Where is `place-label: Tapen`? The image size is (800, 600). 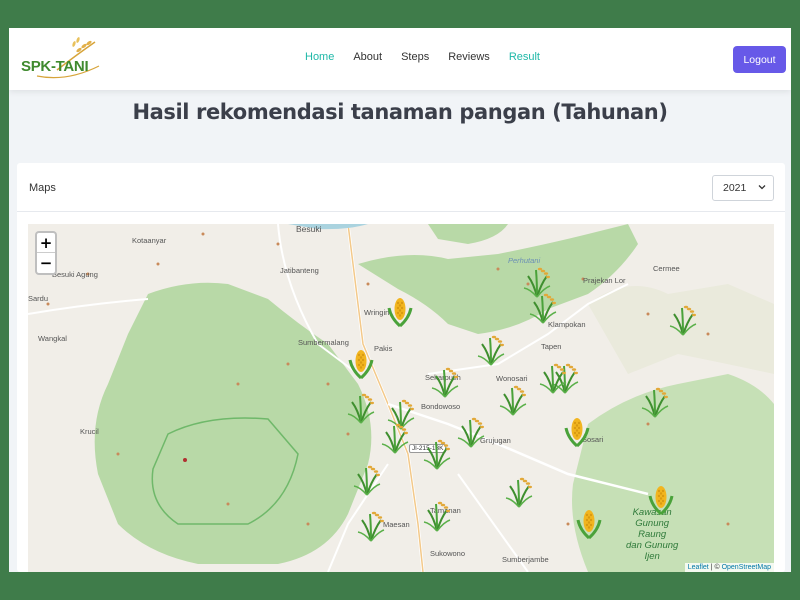 place-label: Tapen is located at coordinates (551, 346).